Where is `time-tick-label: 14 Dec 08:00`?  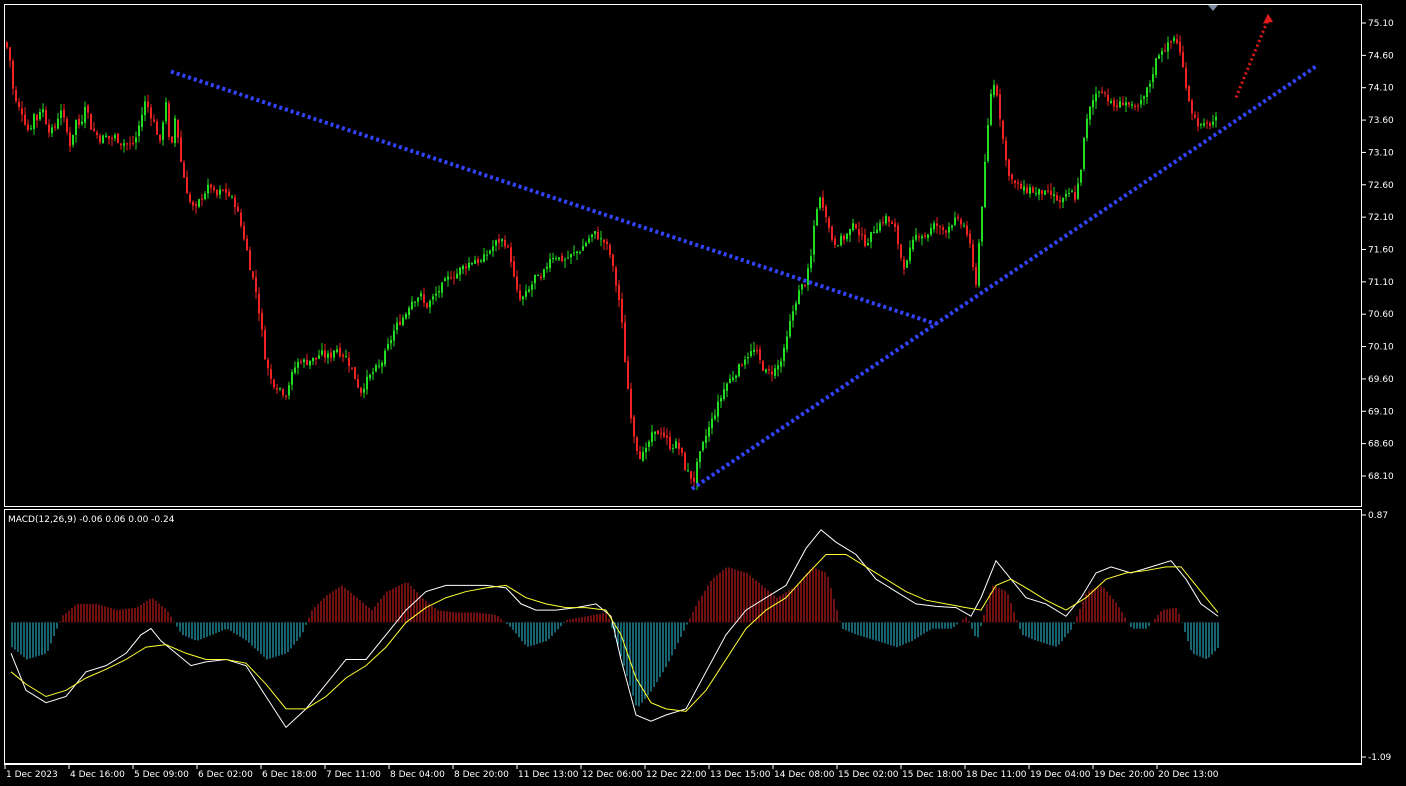
time-tick-label: 14 Dec 08:00 is located at coordinates (804, 775).